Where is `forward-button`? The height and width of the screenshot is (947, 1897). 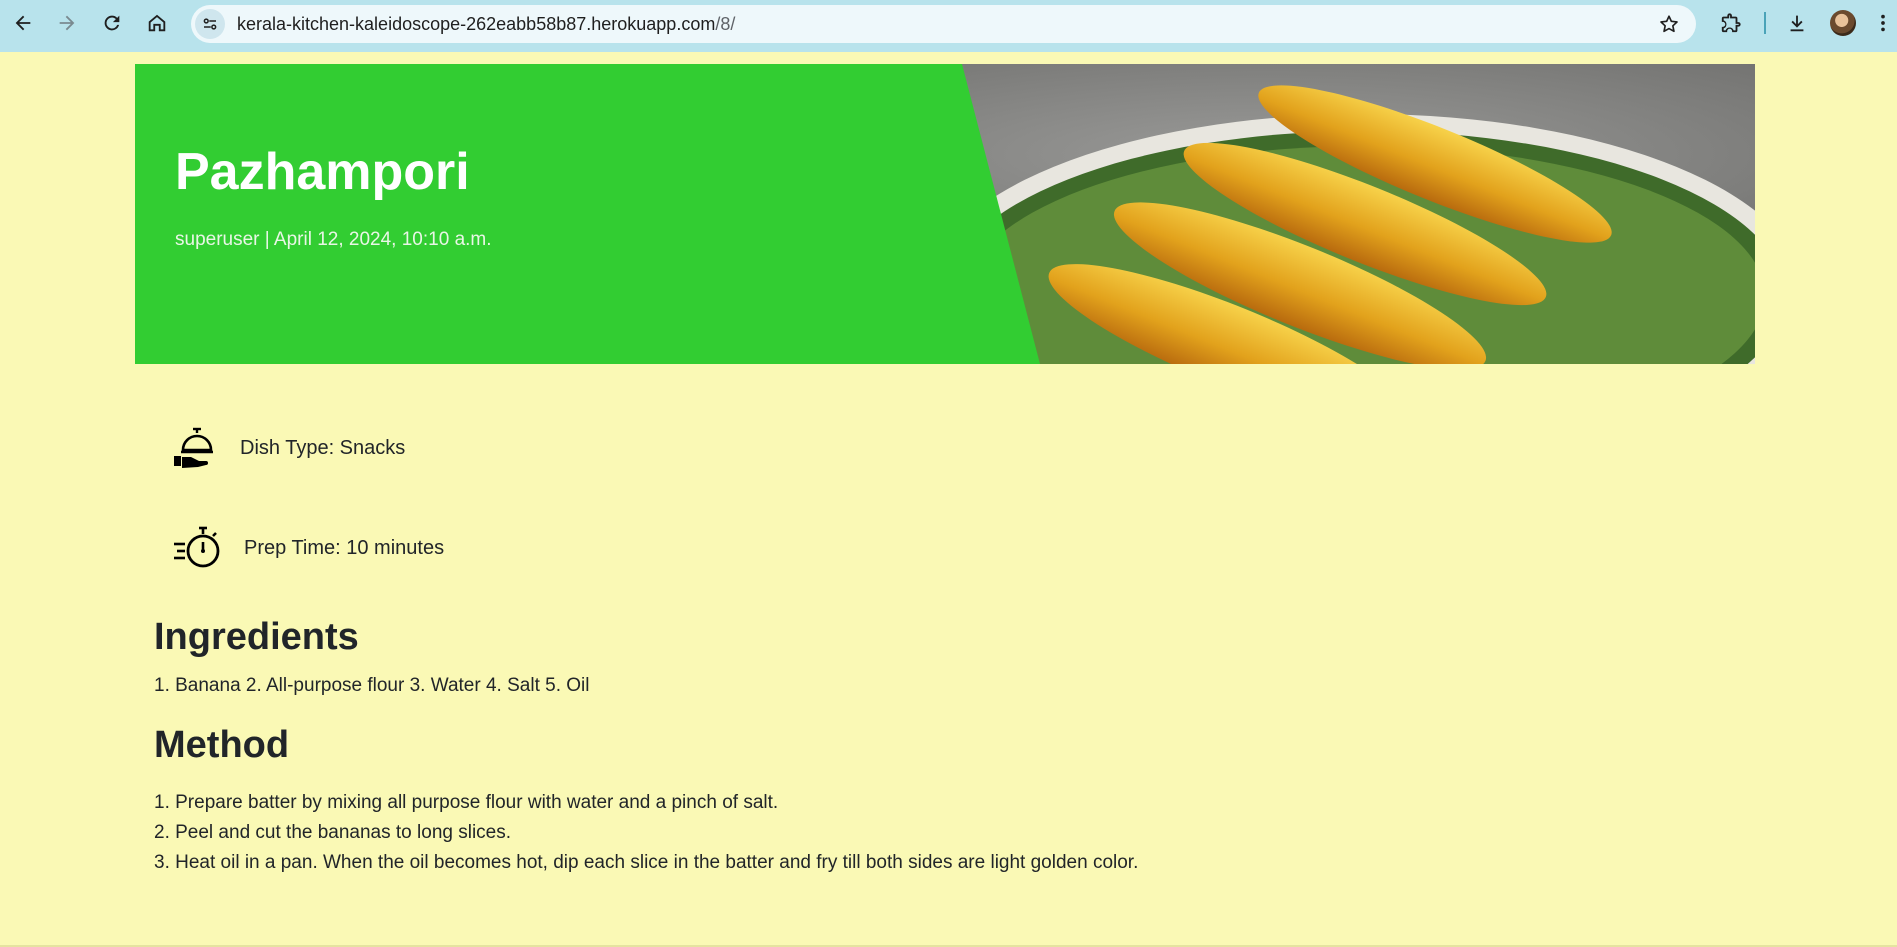
forward-button is located at coordinates (67, 23).